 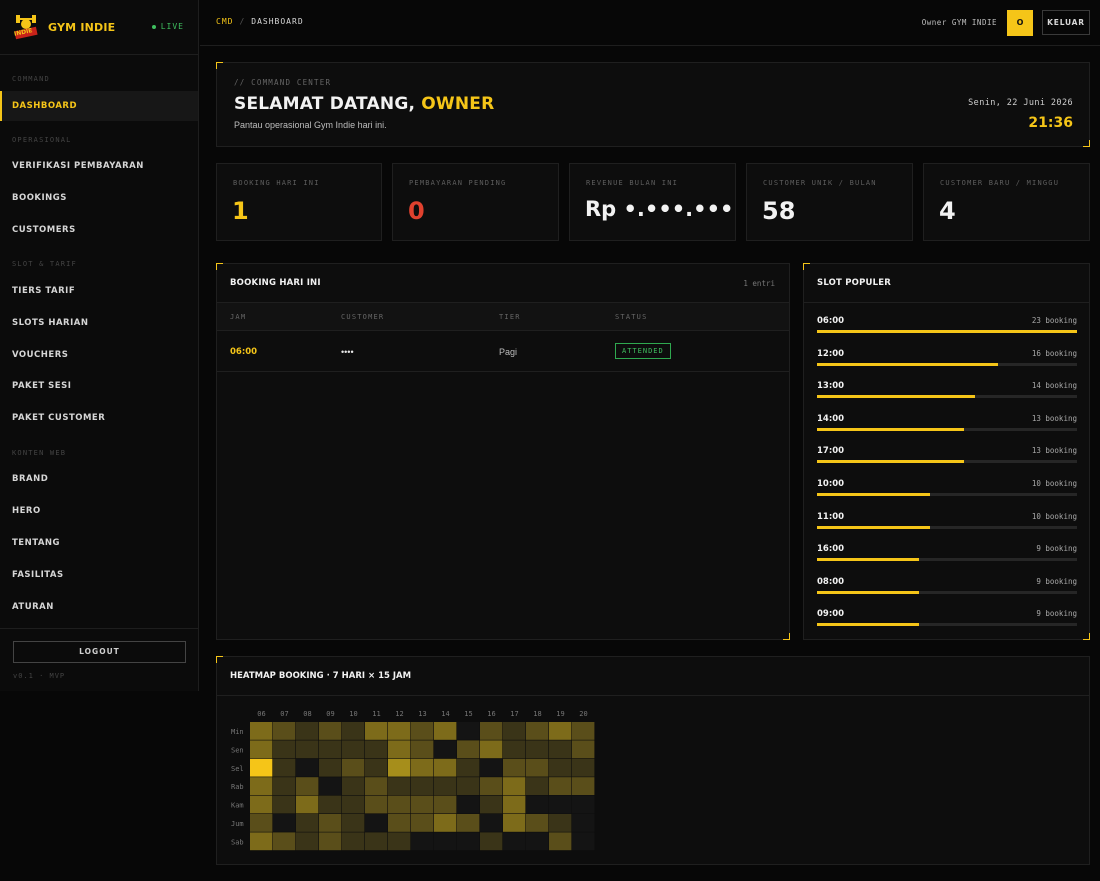 What do you see at coordinates (99, 230) in the screenshot?
I see `sidebar-item-customers: CUSTOMERS` at bounding box center [99, 230].